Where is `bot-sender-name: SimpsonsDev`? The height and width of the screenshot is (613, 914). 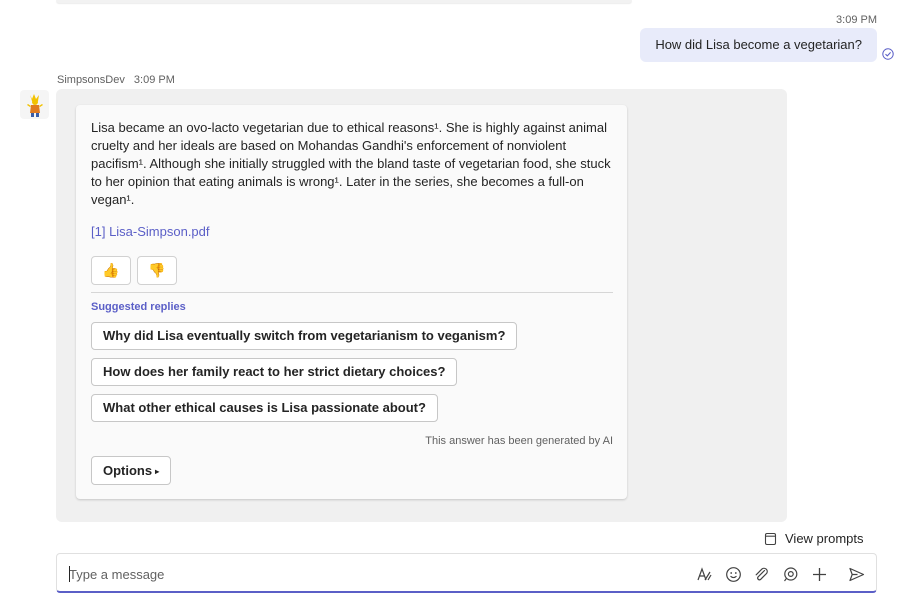 bot-sender-name: SimpsonsDev is located at coordinates (91, 80).